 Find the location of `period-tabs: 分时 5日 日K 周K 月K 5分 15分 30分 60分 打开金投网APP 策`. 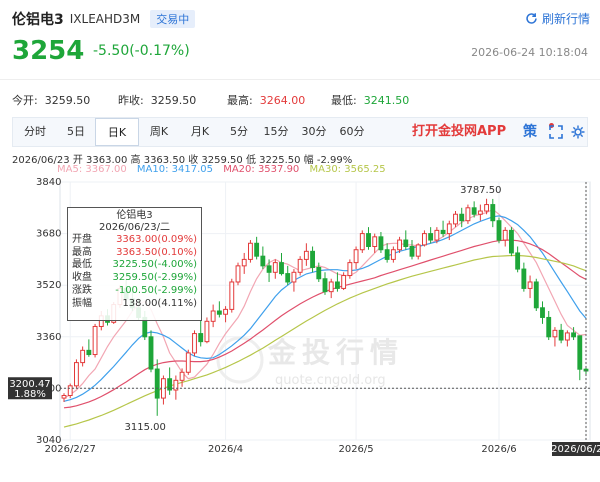

period-tabs: 分时 5日 日K 周K 月K 5分 15分 30分 60分 打开金投网APP 策 is located at coordinates (300, 132).